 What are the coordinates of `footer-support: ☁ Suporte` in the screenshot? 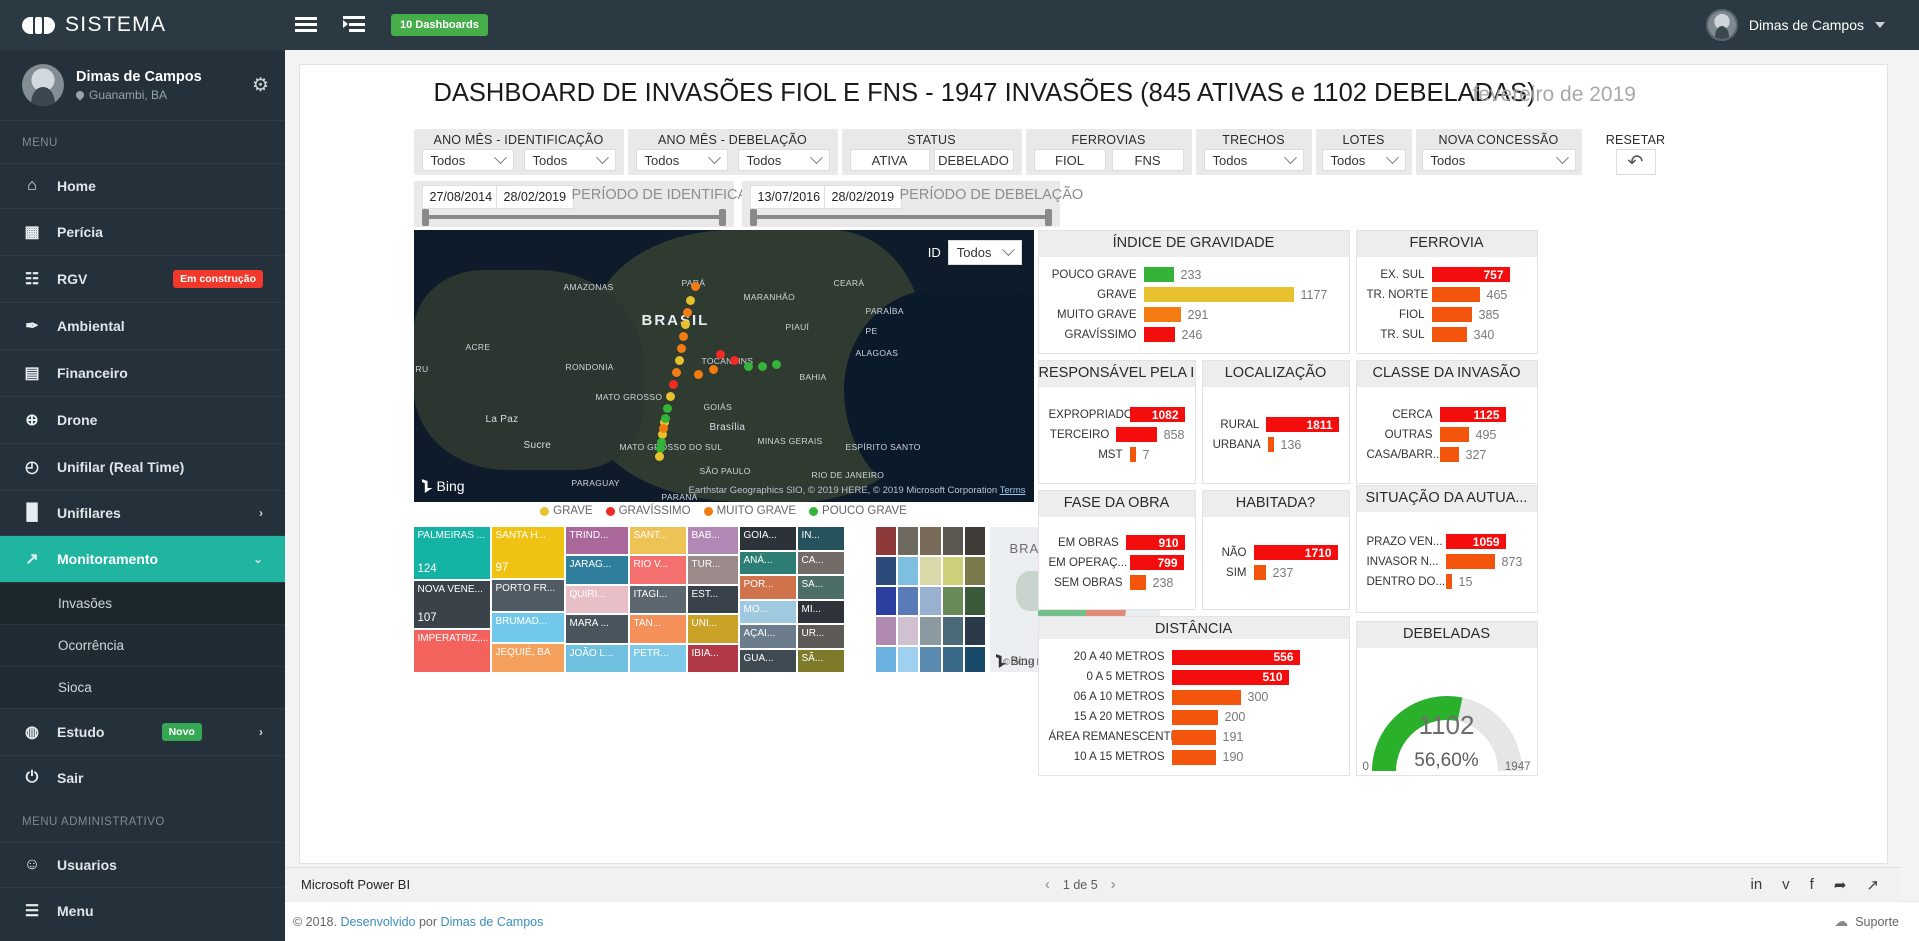 It's located at (1866, 921).